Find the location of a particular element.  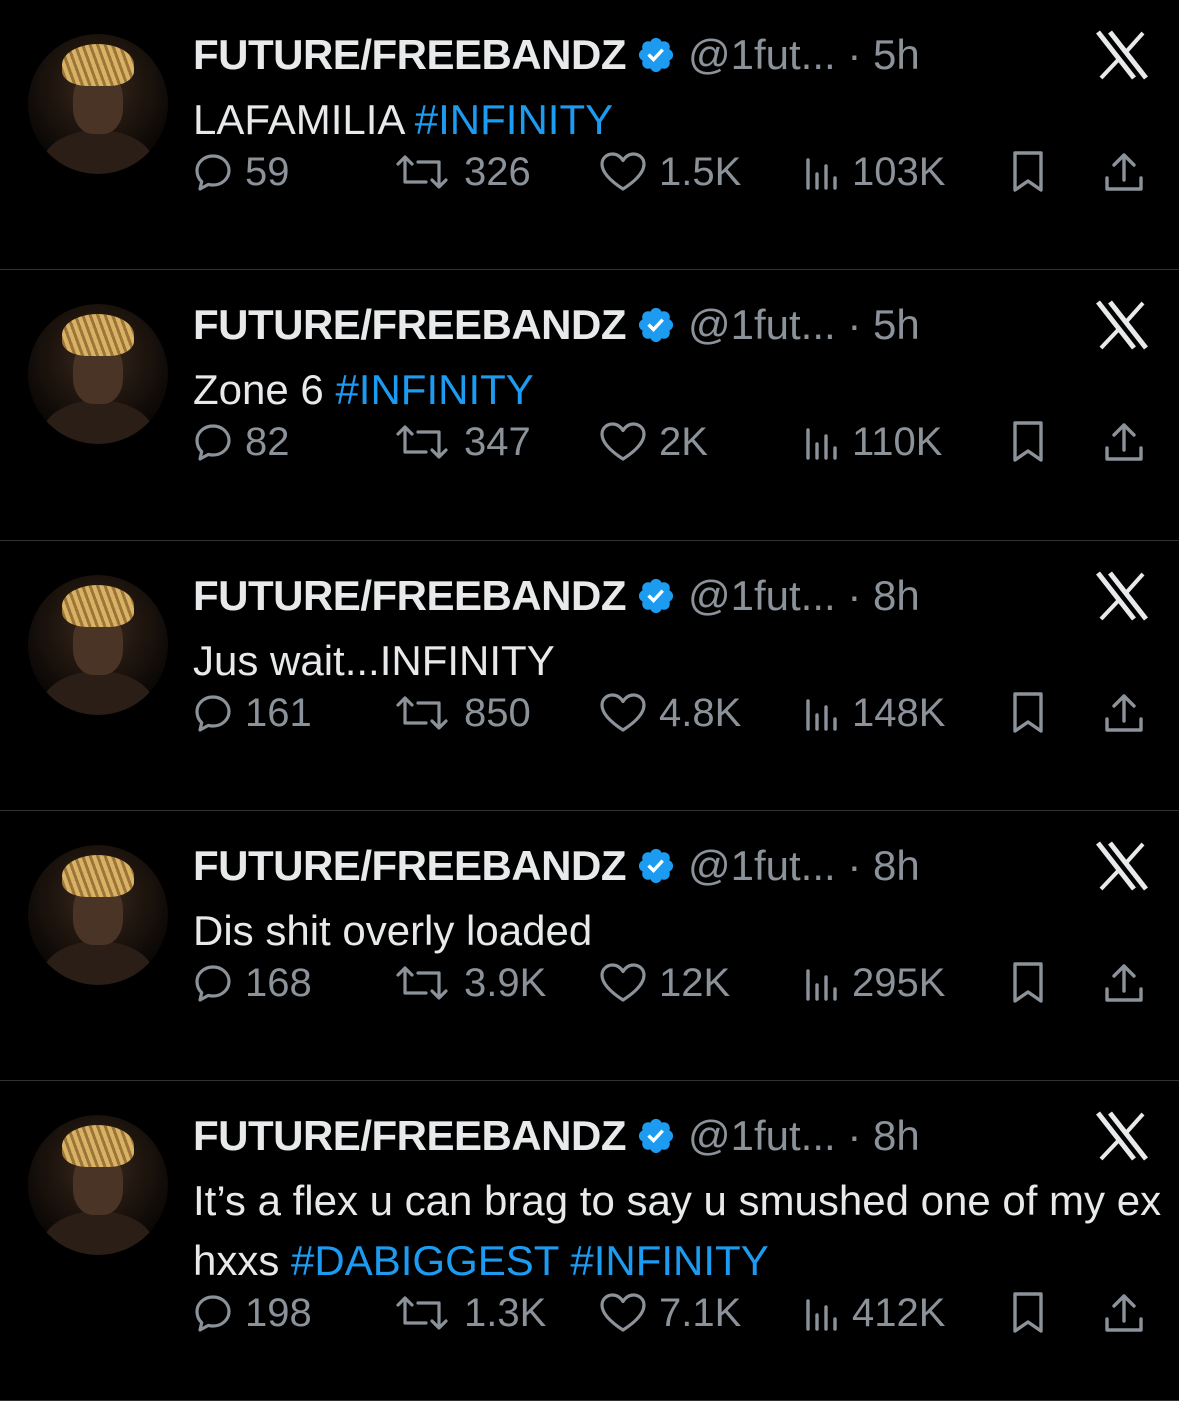

reply-button: 82 is located at coordinates (241, 442).